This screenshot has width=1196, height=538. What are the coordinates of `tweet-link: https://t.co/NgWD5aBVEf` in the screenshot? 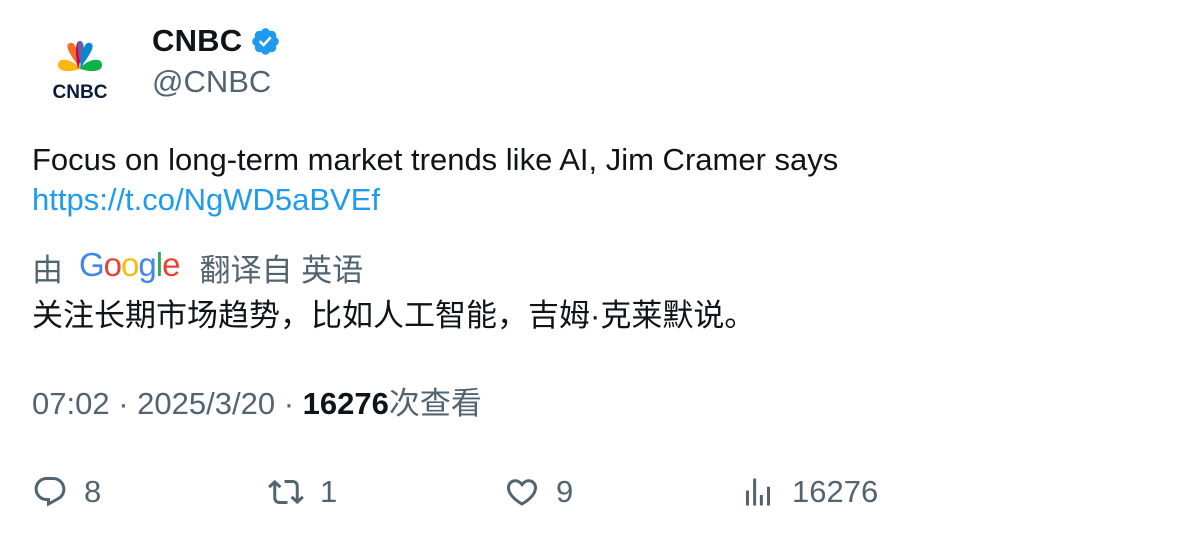 It's located at (597, 200).